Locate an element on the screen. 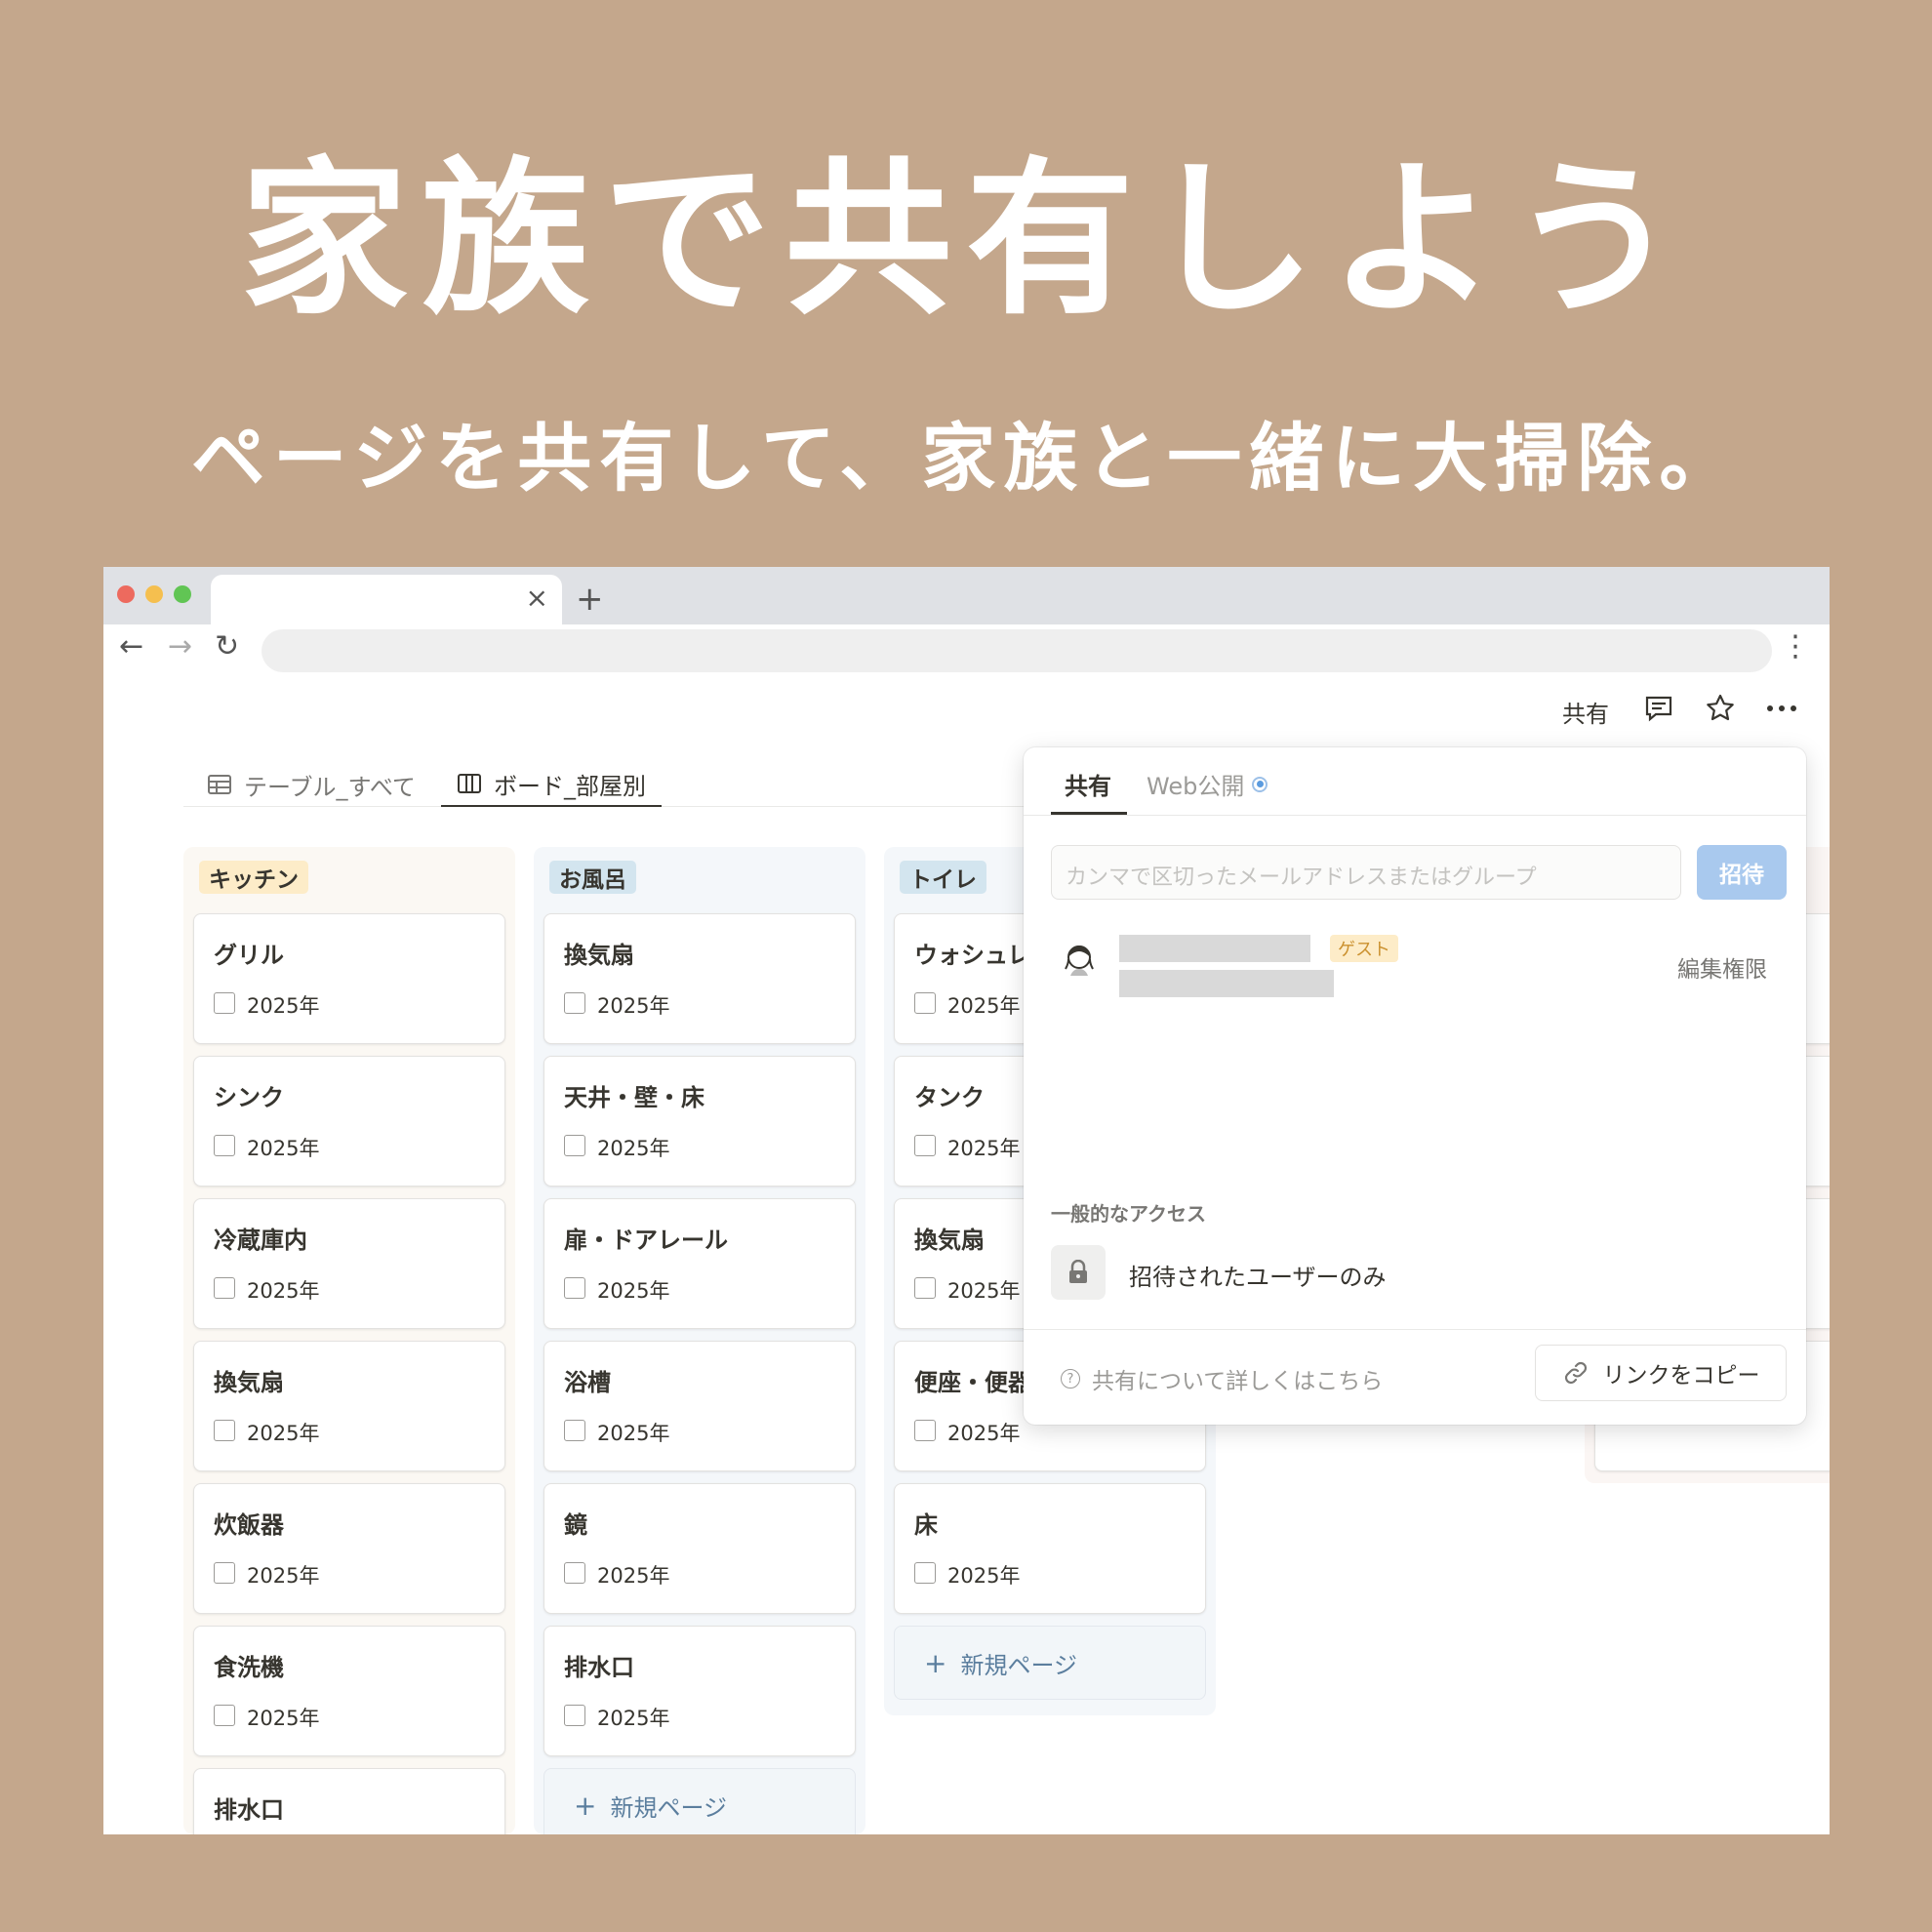 The width and height of the screenshot is (1932, 1932). browser-menu-icon: ⋮ is located at coordinates (1795, 647).